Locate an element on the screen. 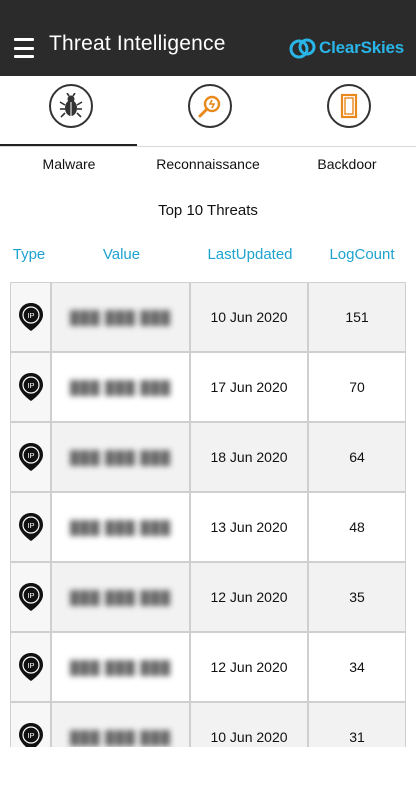  column-header-last-updated: LastUpdated is located at coordinates (250, 254).